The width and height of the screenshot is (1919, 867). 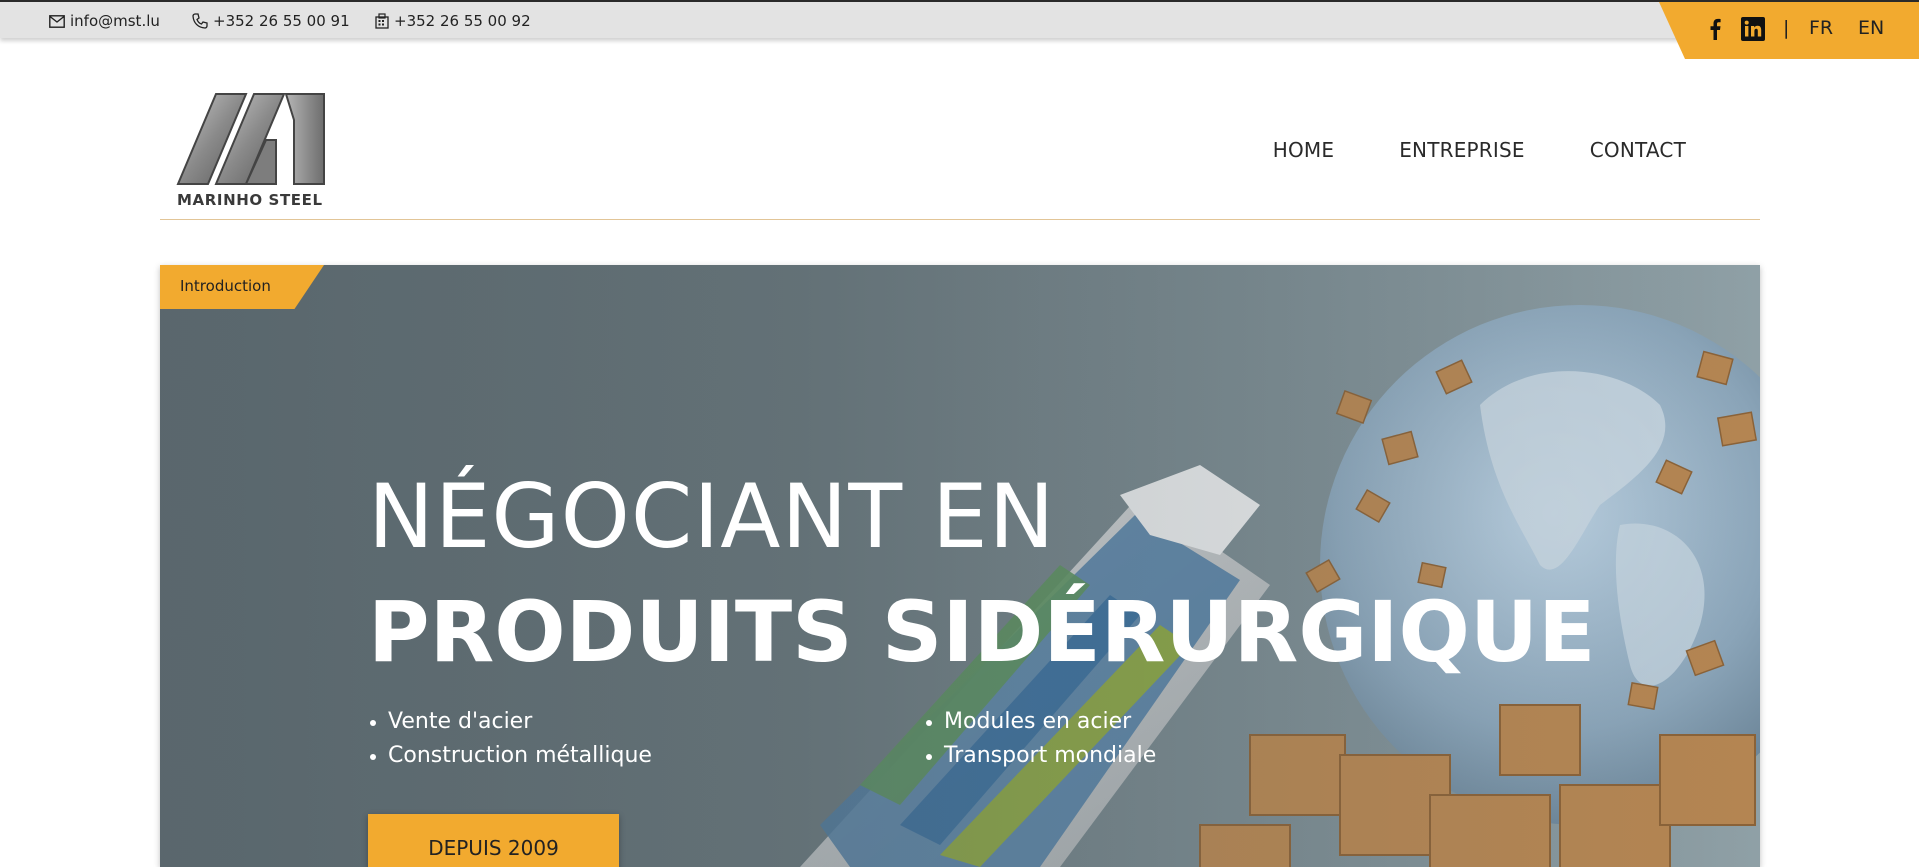 I want to click on nav-contact: CONTACT, so click(x=1638, y=150).